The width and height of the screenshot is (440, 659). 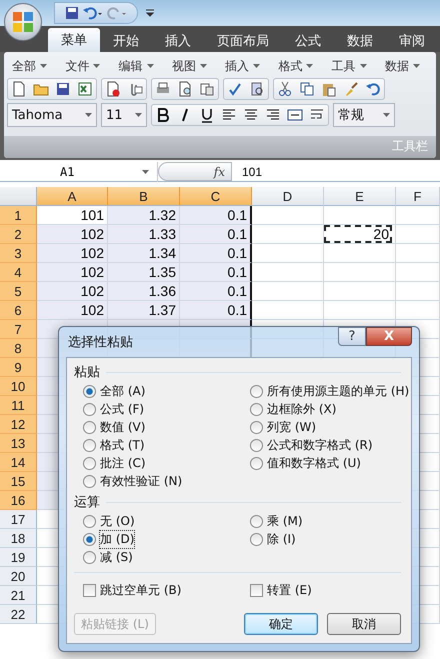 I want to click on table-cell: 1.37, so click(x=144, y=310).